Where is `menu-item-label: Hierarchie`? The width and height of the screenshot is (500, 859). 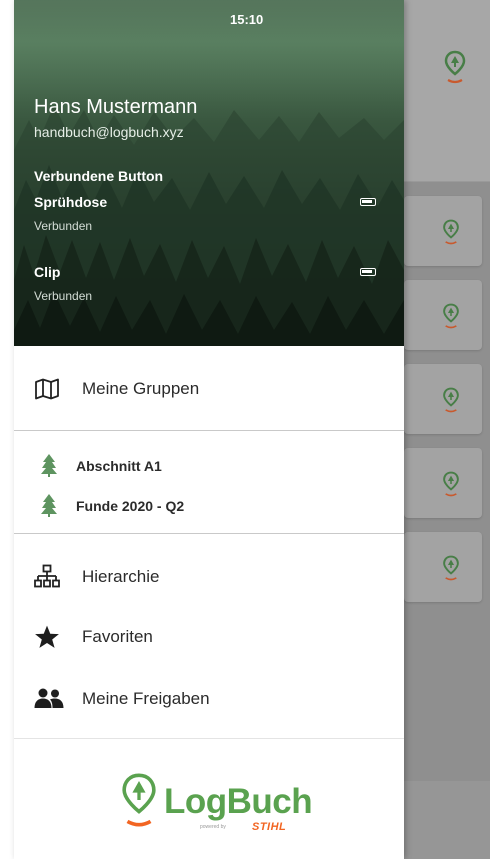
menu-item-label: Hierarchie is located at coordinates (121, 576).